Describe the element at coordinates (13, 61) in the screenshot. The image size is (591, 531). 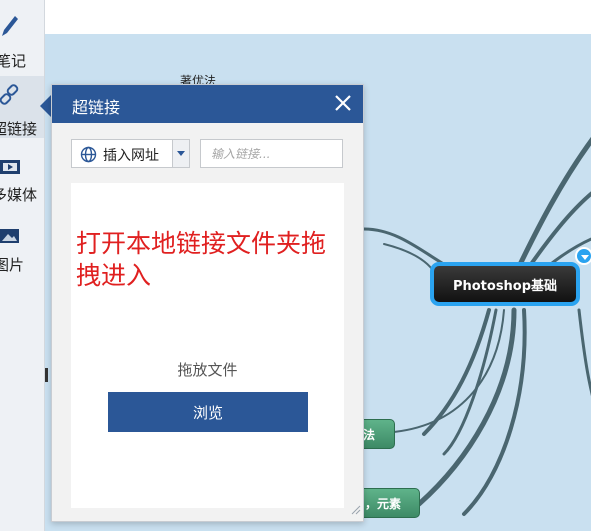
I see `sidebar-item-label: 笔记` at that location.